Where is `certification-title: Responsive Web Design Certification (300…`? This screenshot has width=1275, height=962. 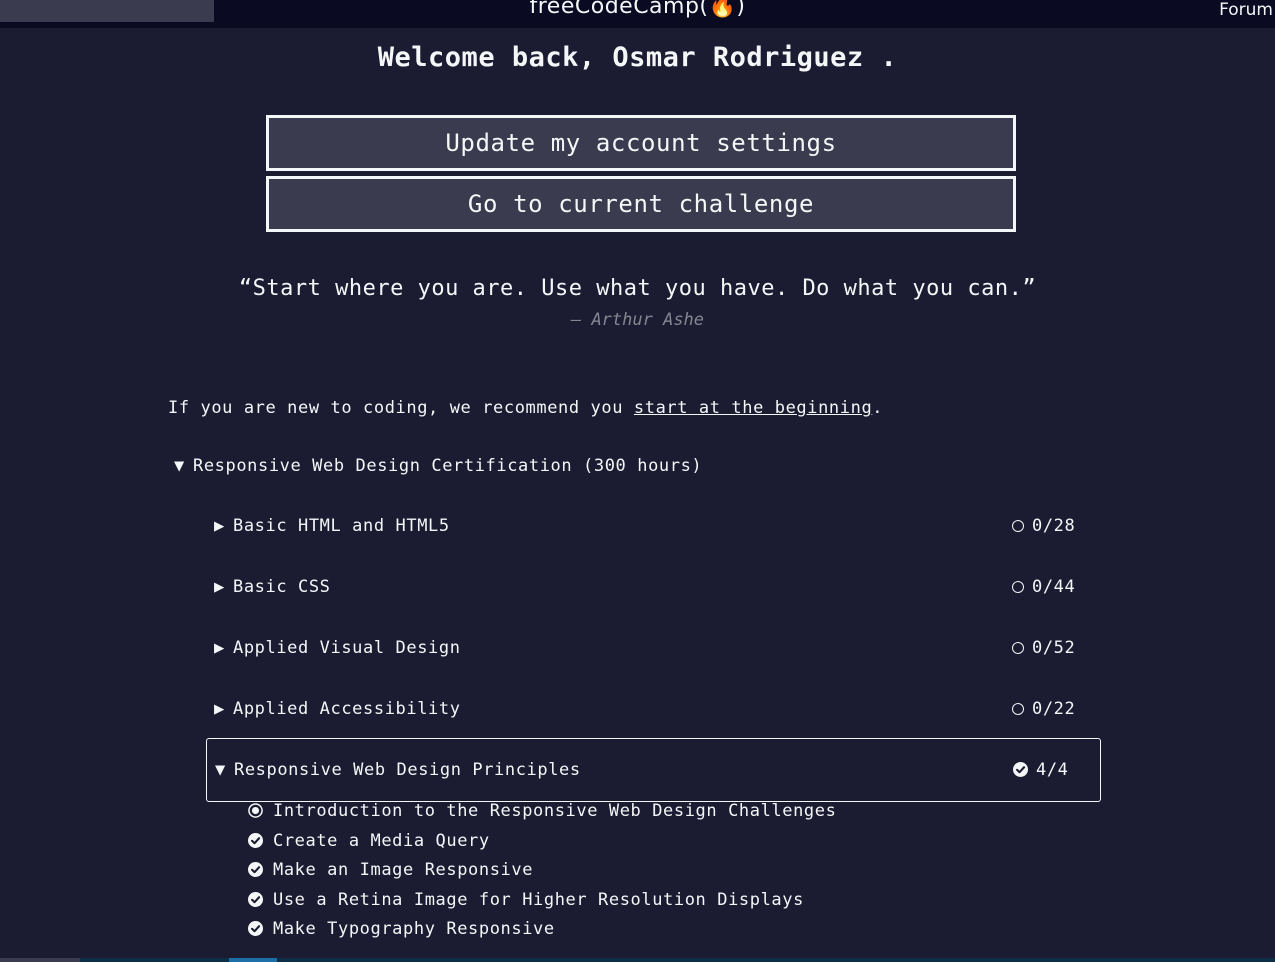
certification-title: Responsive Web Design Certification (300… is located at coordinates (448, 466).